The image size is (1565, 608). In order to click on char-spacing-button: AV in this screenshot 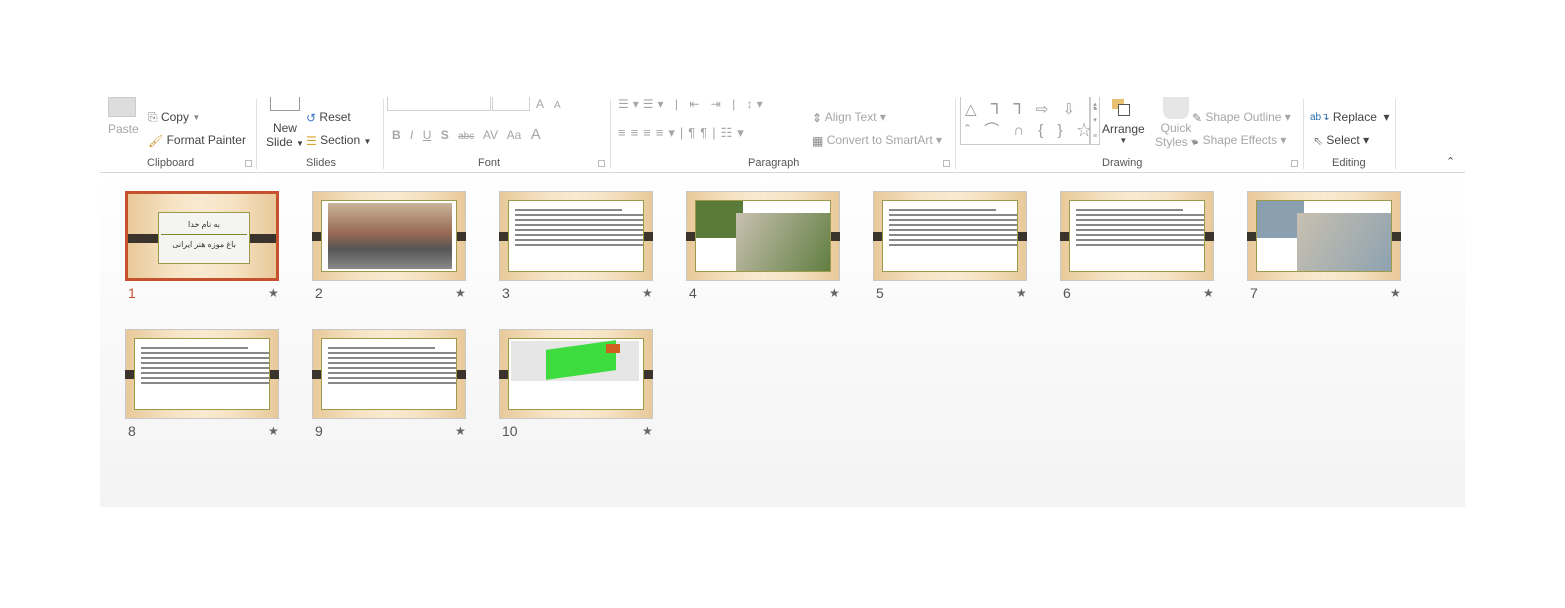, I will do `click(490, 135)`.